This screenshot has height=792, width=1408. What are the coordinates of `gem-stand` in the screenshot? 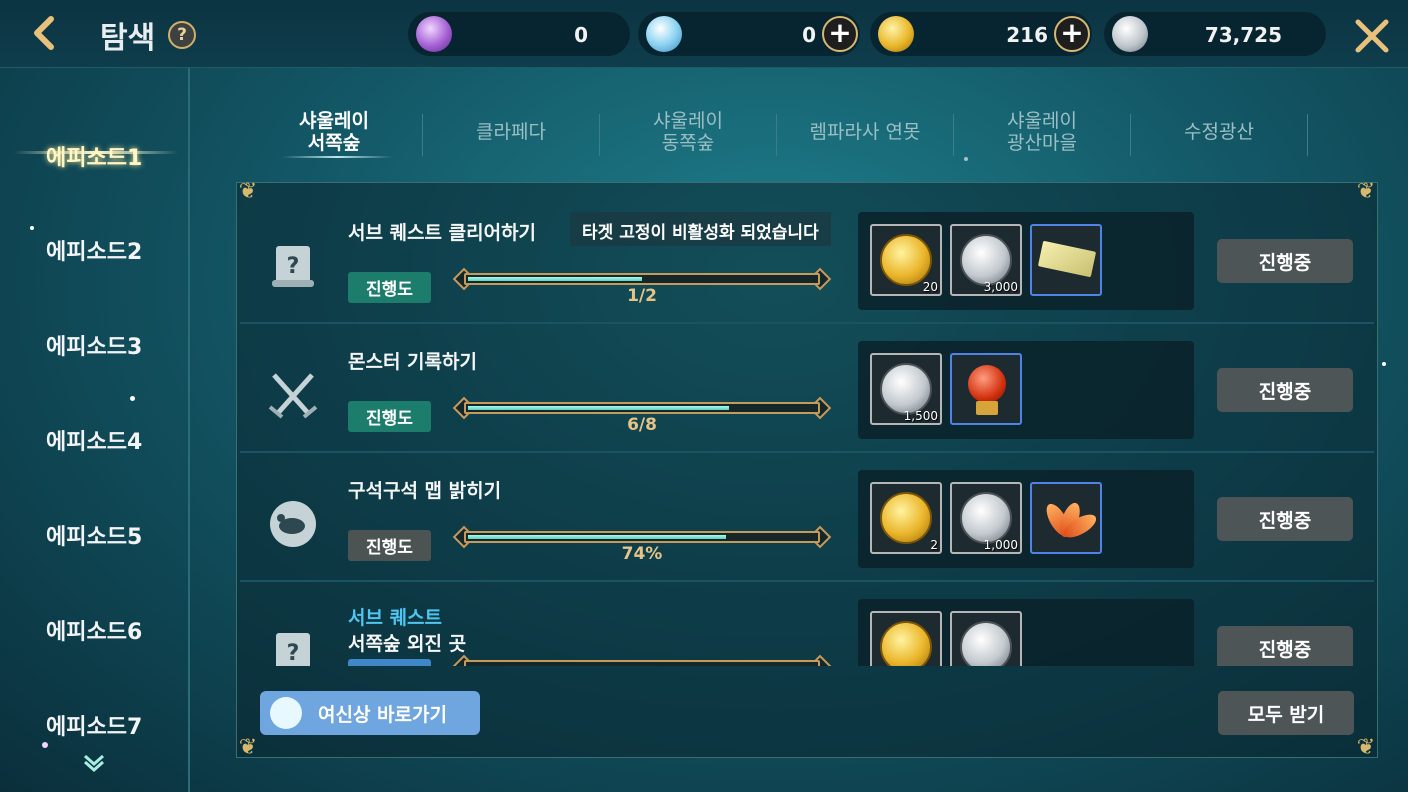 It's located at (987, 408).